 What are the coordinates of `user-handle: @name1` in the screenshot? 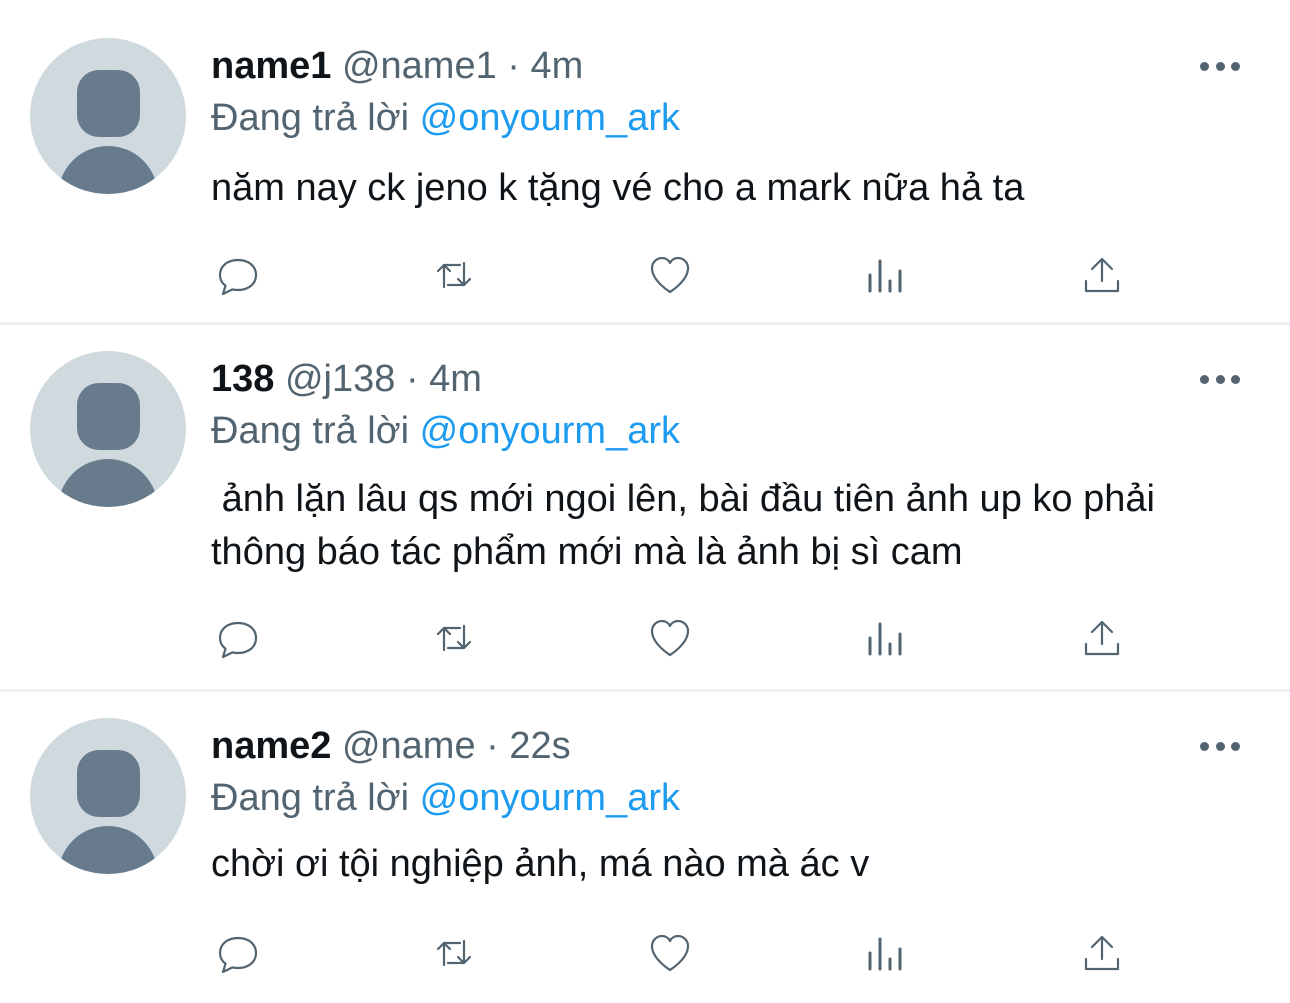 It's located at (419, 66).